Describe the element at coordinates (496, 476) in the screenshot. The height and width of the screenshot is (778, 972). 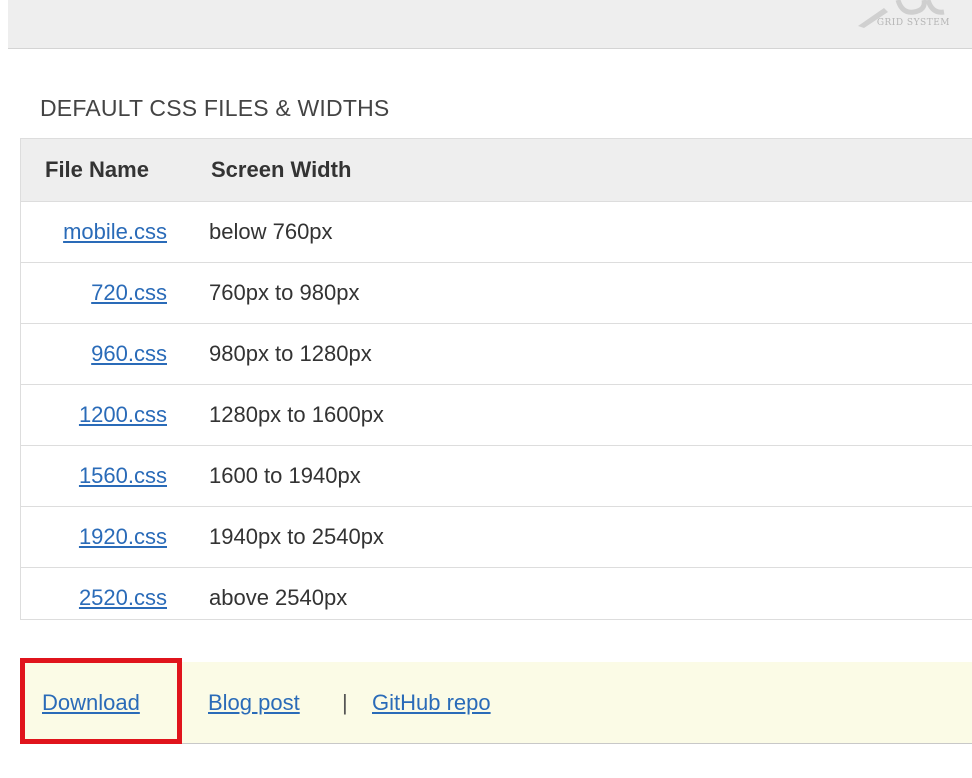
I see `table-row: 1560.css 1600 to 1940px` at that location.